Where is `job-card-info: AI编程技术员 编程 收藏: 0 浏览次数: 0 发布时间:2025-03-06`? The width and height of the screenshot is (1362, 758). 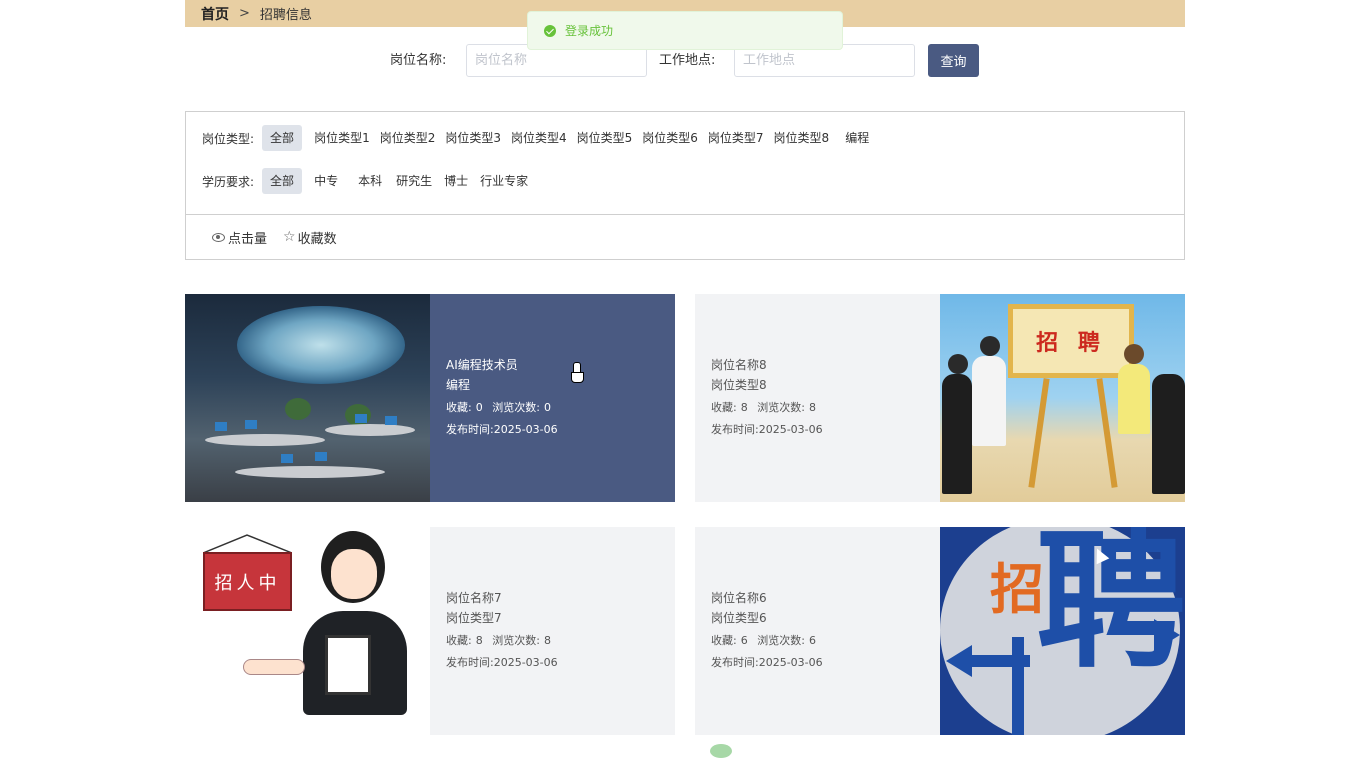 job-card-info: AI编程技术员 编程 收藏: 0 浏览次数: 0 发布时间:2025-03-06 is located at coordinates (552, 398).